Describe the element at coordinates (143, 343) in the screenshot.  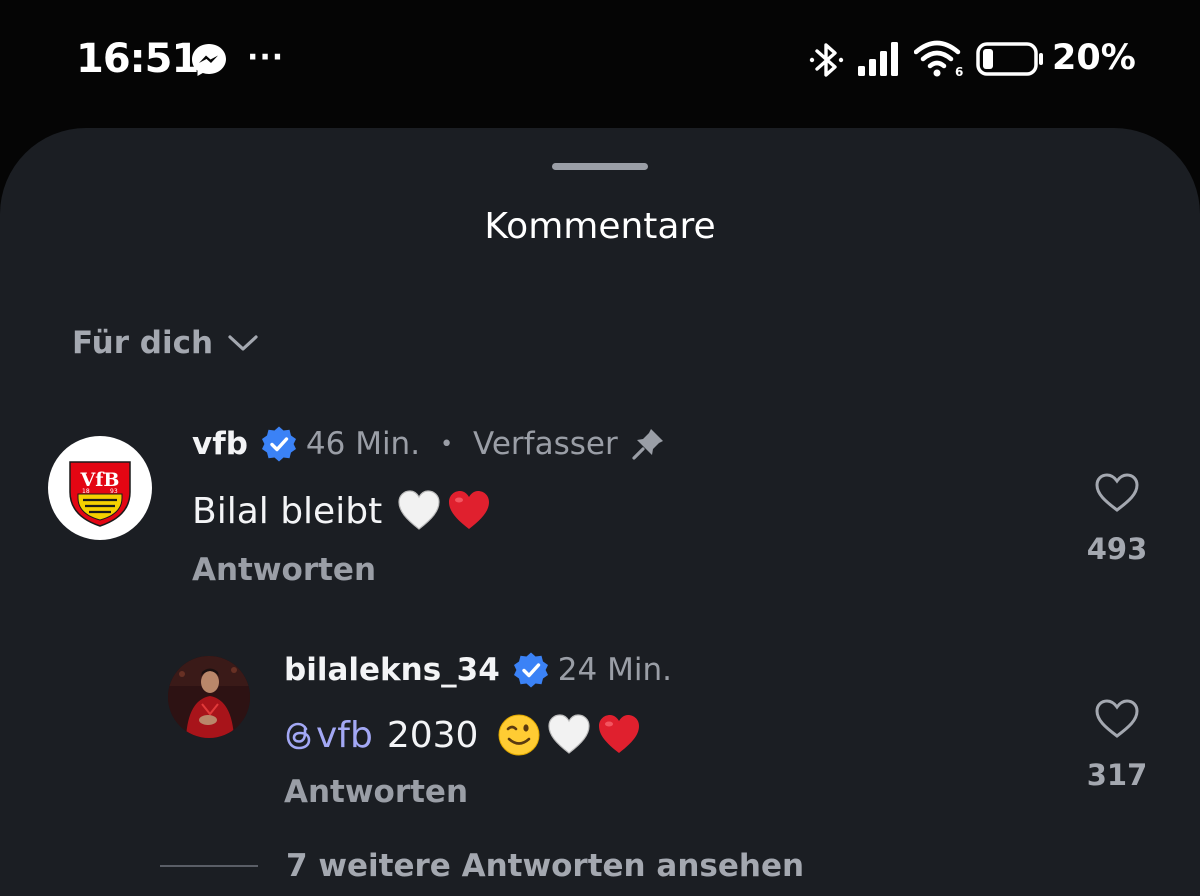
I see `filter-label: Für dich` at that location.